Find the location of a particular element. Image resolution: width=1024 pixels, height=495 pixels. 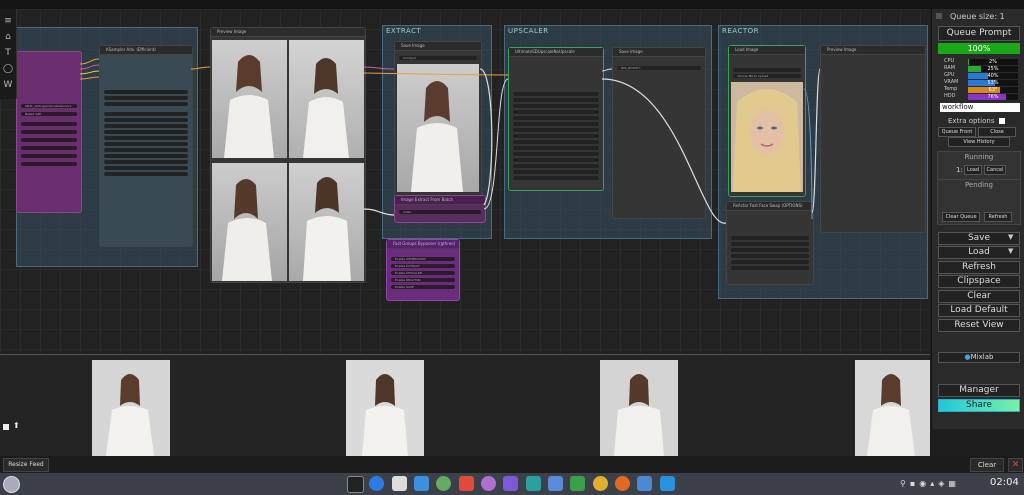

widget-a is located at coordinates (49, 124).